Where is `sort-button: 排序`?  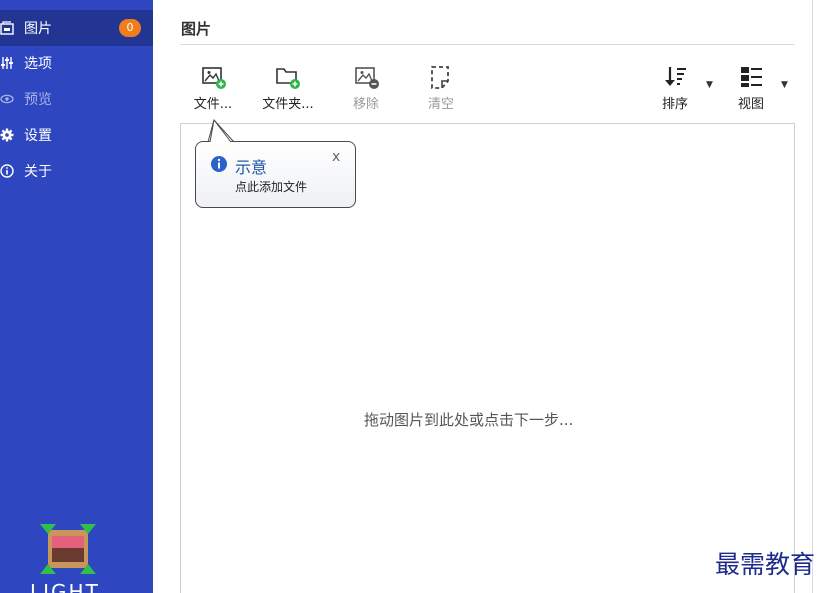 sort-button: 排序 is located at coordinates (675, 90).